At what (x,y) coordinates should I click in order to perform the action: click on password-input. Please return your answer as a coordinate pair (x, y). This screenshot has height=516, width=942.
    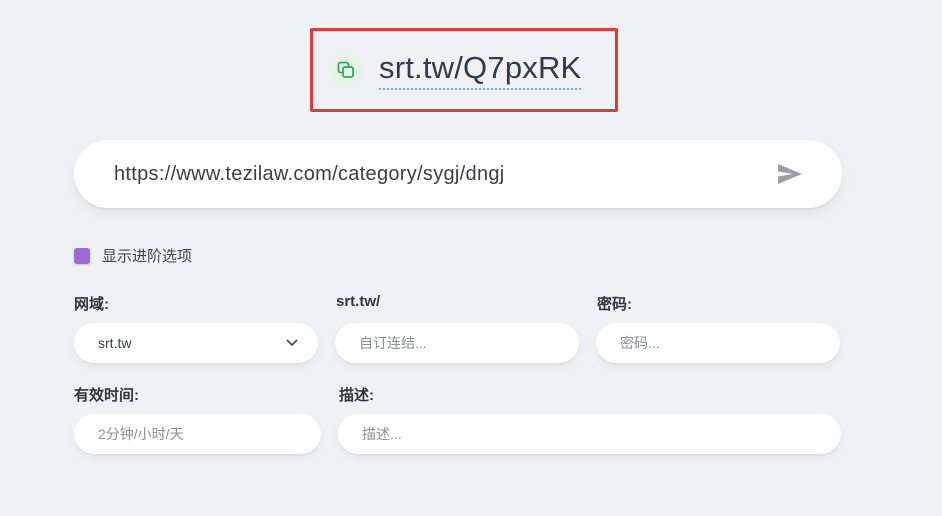
    Looking at the image, I should click on (718, 343).